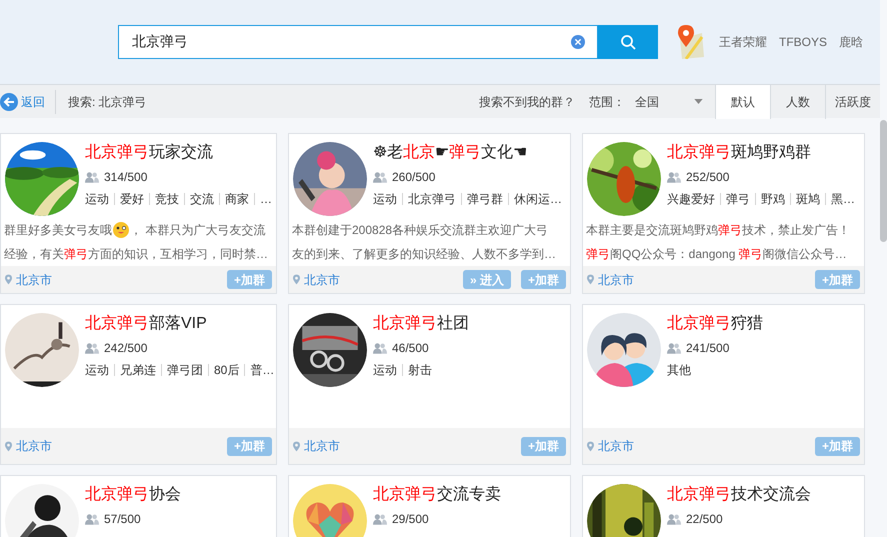 Image resolution: width=887 pixels, height=537 pixels. I want to click on group-tag: 80后, so click(227, 370).